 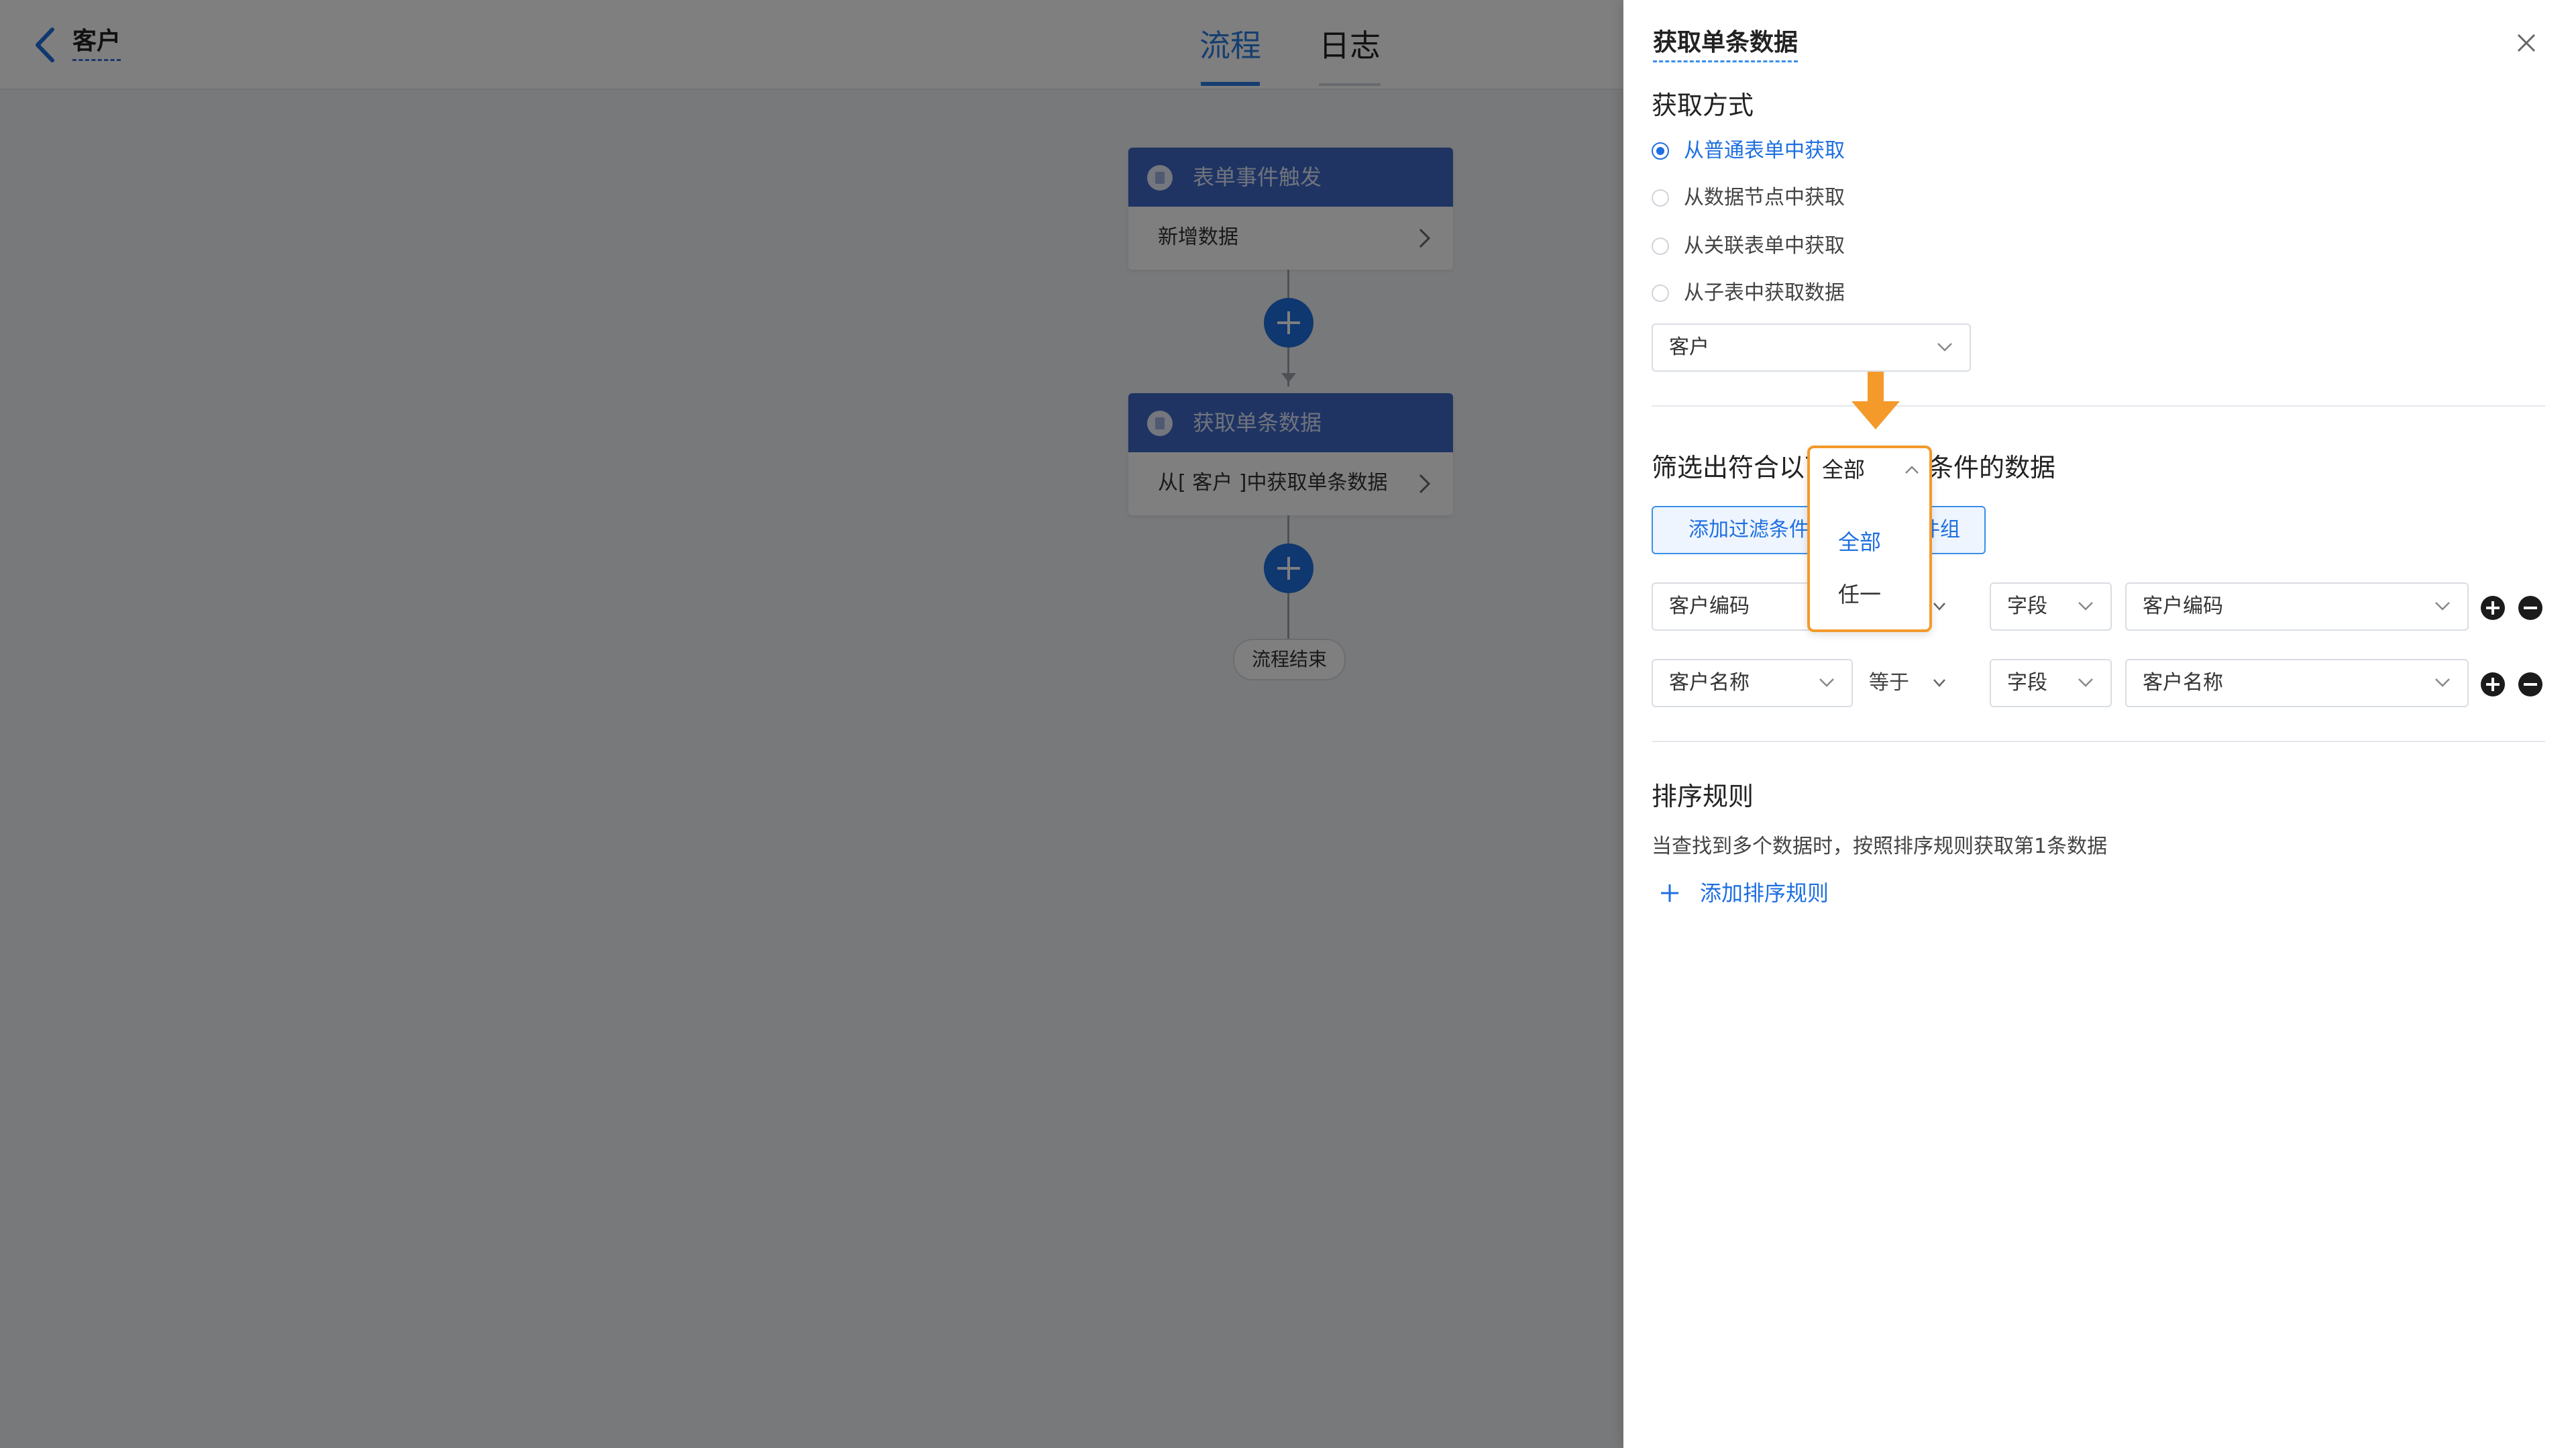 What do you see at coordinates (1726, 44) in the screenshot?
I see `drawer-title: 获取单条数据` at bounding box center [1726, 44].